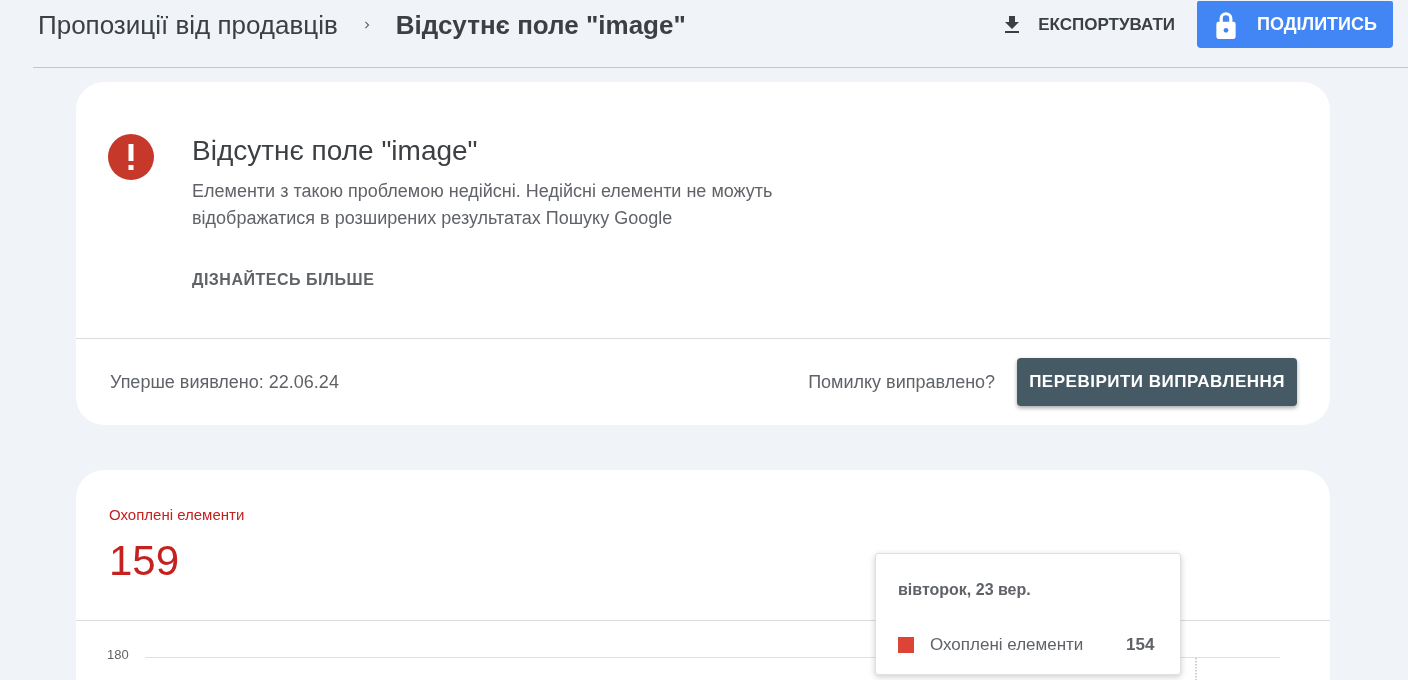  Describe the element at coordinates (483, 205) in the screenshot. I see `issue-description: Елементи з такою проблемою недійсні. Недійсні елементи не можуть відображатися в розширених результатах Пошуку Google` at that location.